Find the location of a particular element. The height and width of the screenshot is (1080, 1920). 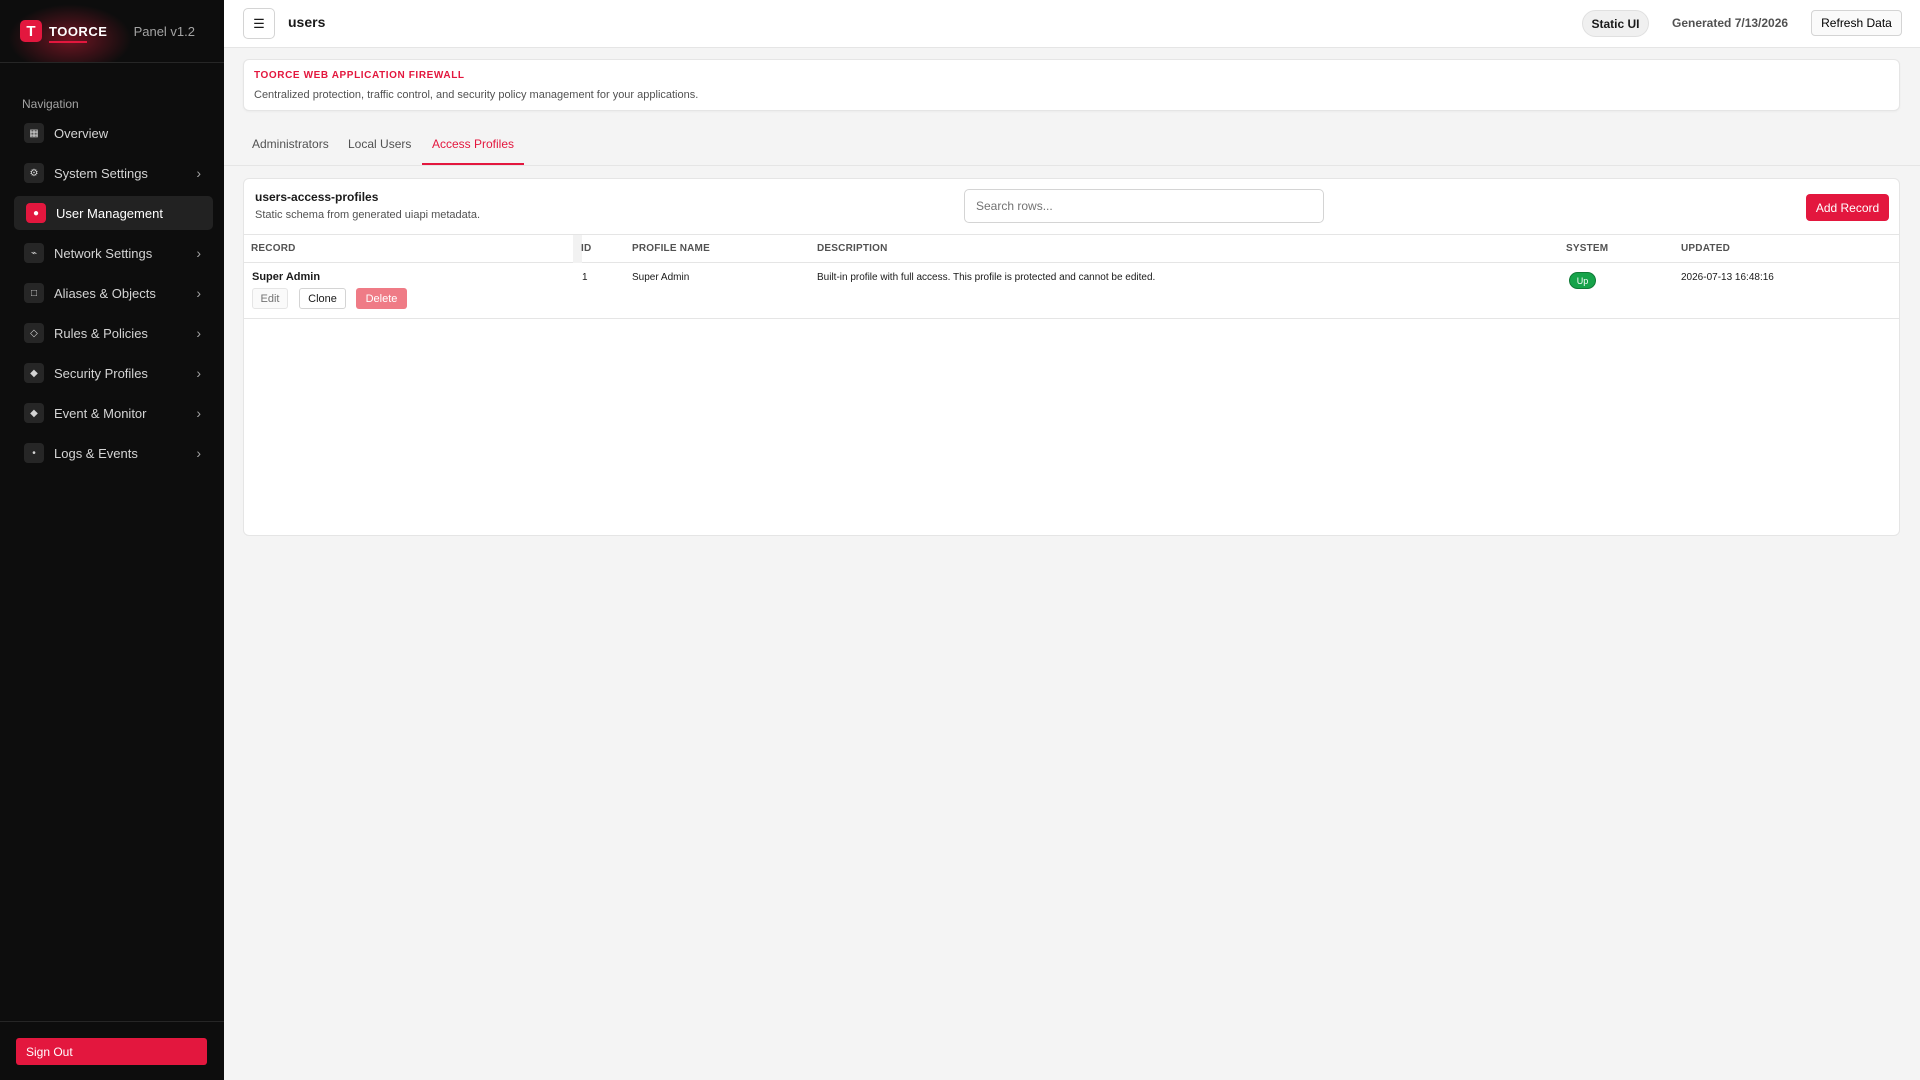

column-header-updated: UPDATED is located at coordinates (1705, 248).